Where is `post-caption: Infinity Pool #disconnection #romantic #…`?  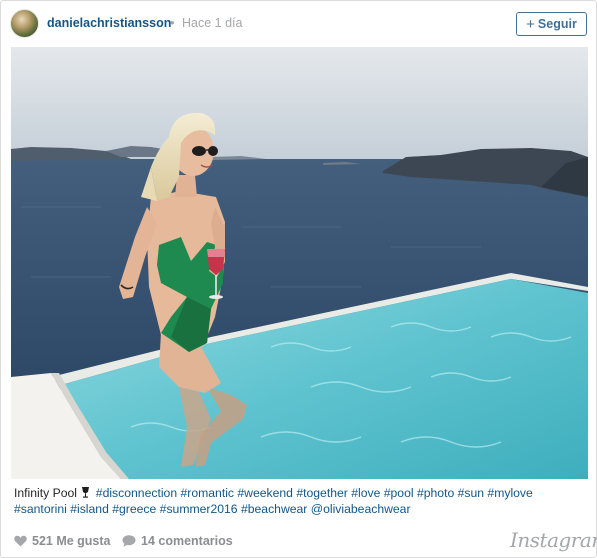
post-caption: Infinity Pool #disconnection #romantic #… is located at coordinates (299, 501).